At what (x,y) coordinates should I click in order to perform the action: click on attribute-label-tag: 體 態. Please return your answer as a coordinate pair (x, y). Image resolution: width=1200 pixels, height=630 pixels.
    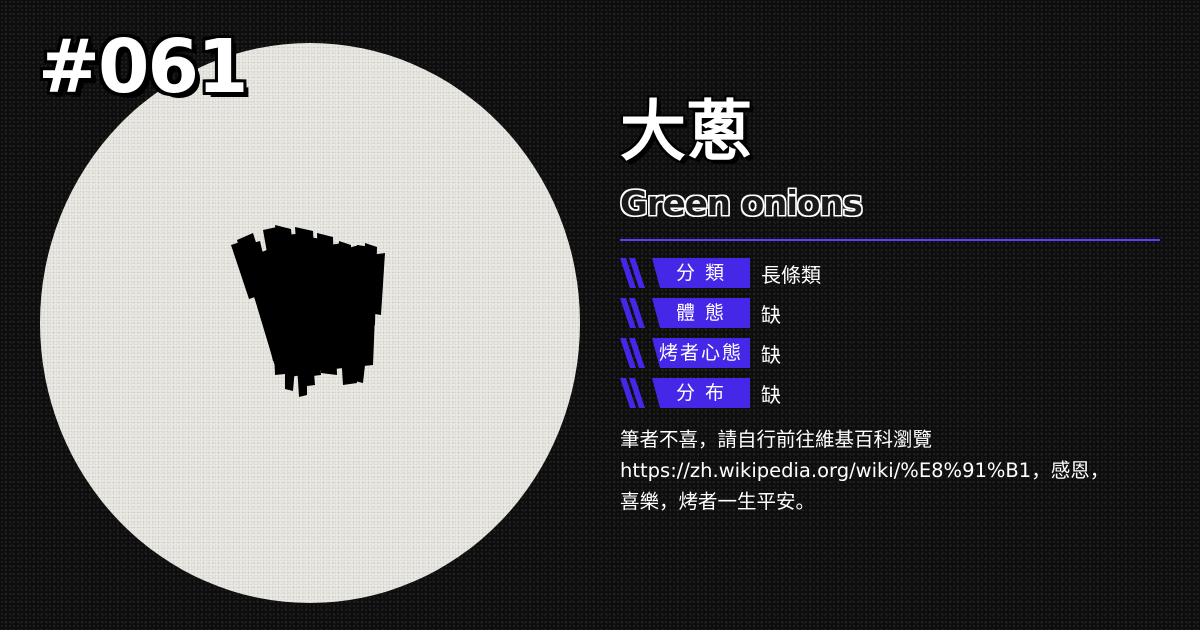
    Looking at the image, I should click on (685, 313).